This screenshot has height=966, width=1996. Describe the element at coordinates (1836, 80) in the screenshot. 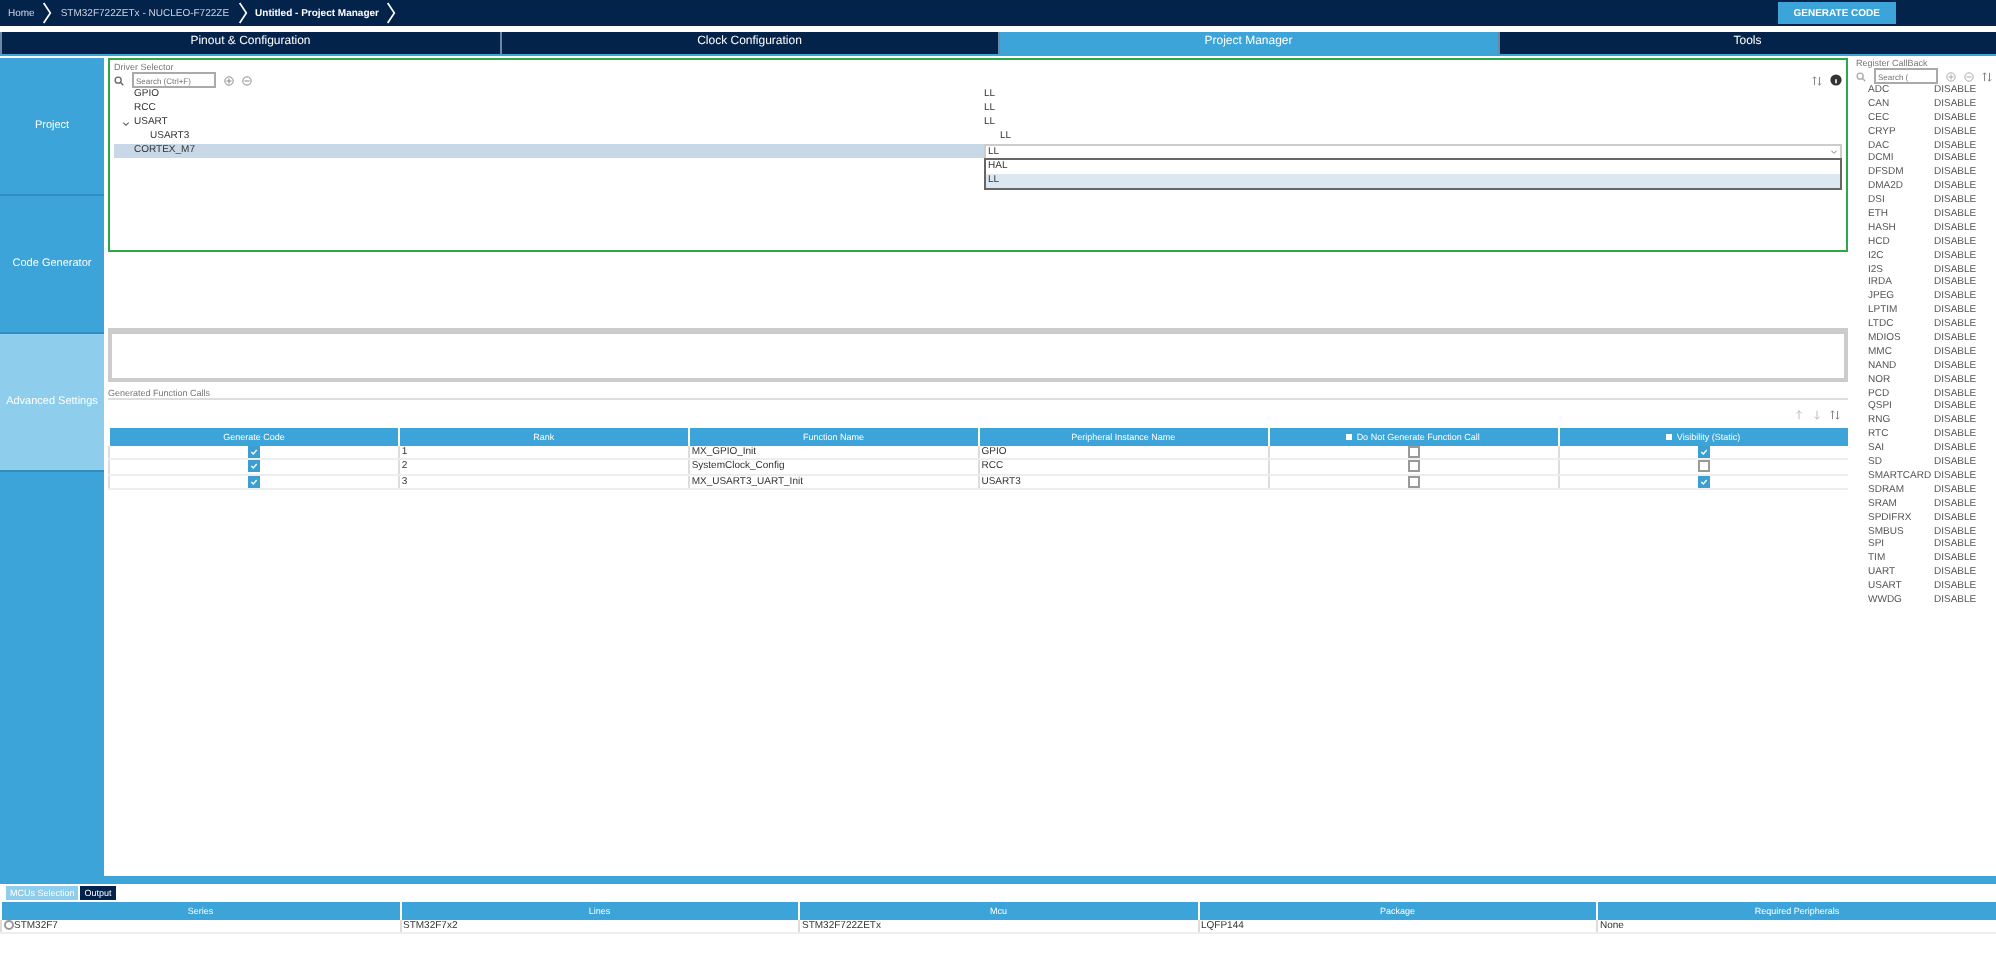

I see `info-icon` at that location.